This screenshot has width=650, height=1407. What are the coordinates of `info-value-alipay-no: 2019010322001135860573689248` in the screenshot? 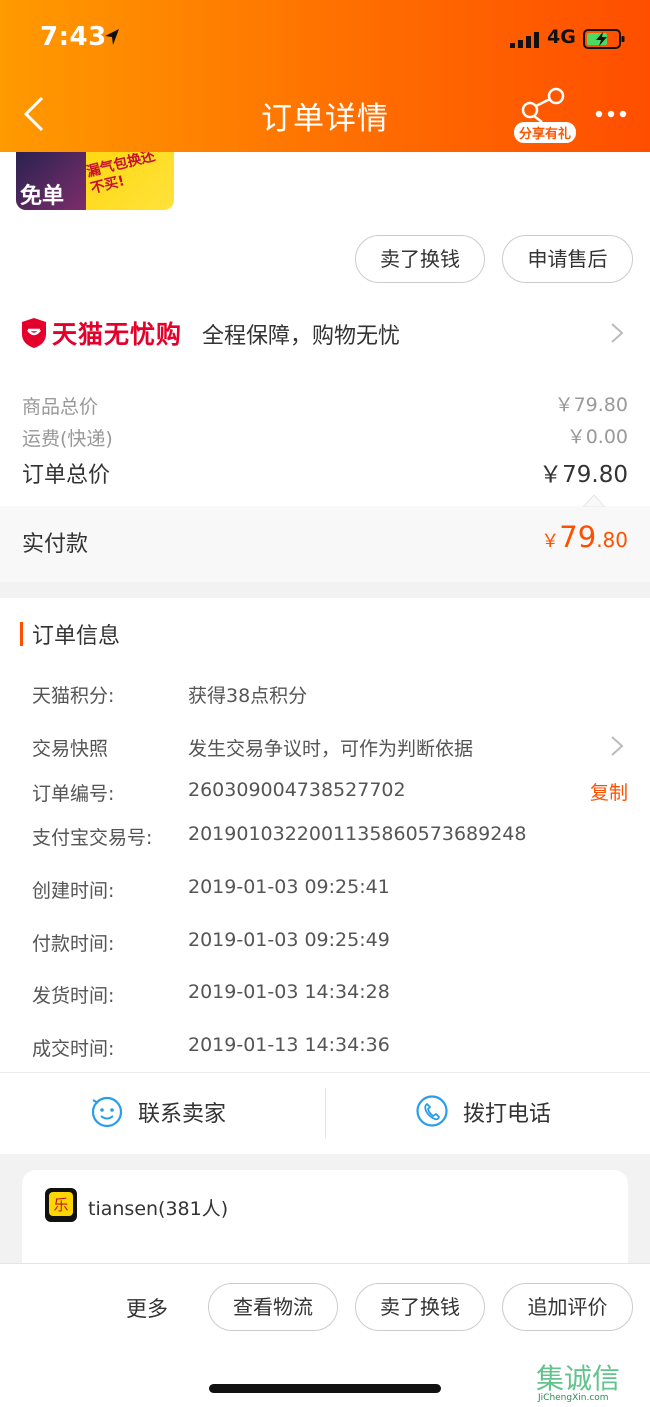 It's located at (357, 834).